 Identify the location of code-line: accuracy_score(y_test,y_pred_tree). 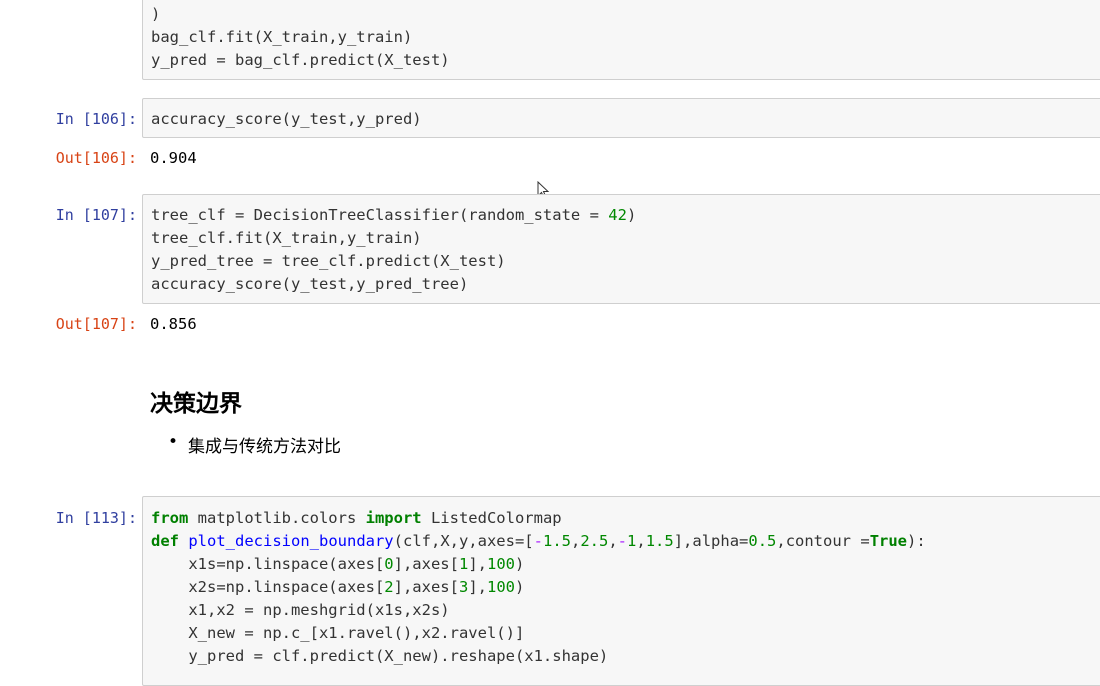
(310, 284).